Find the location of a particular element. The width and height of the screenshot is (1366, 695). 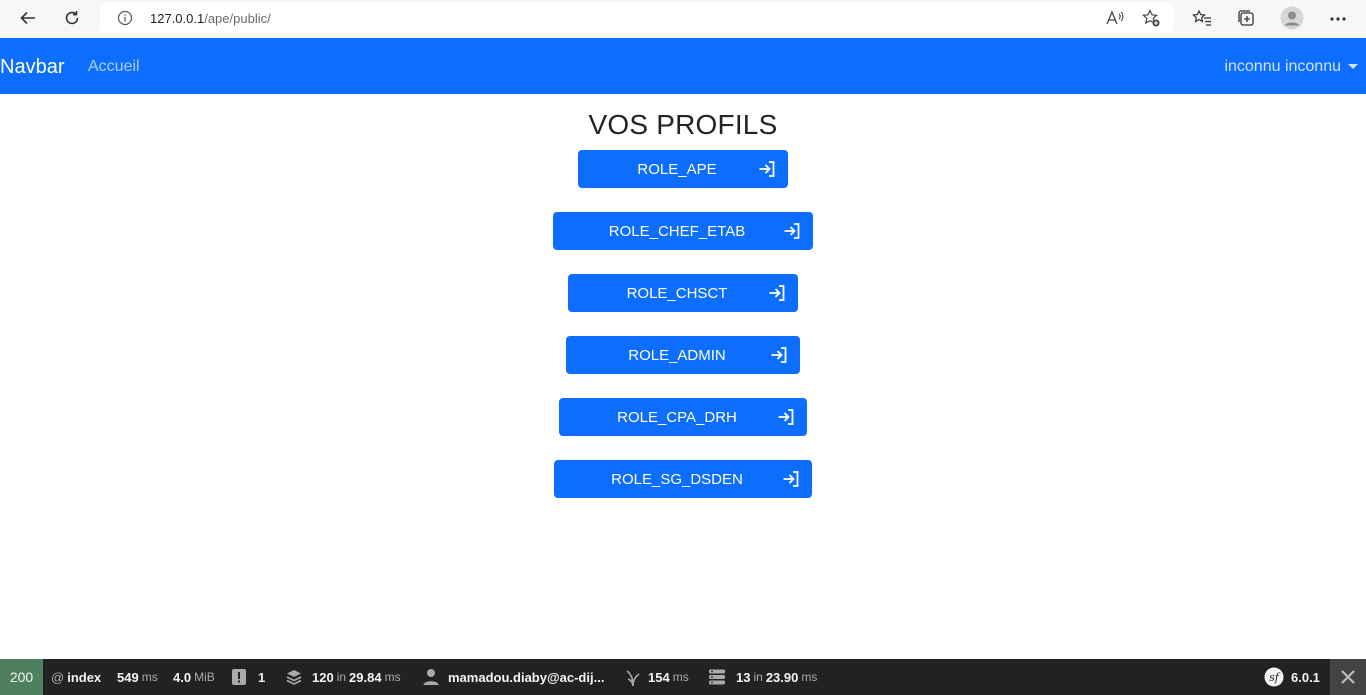

role-button-label: ROLE_SG_DSDEN is located at coordinates (677, 479).